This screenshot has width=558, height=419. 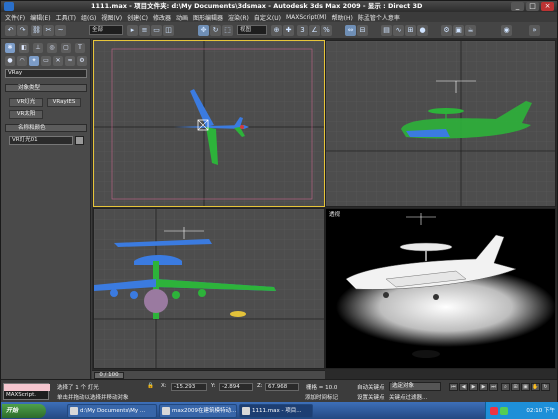 I want to click on align-icon: ⊟, so click(x=362, y=30).